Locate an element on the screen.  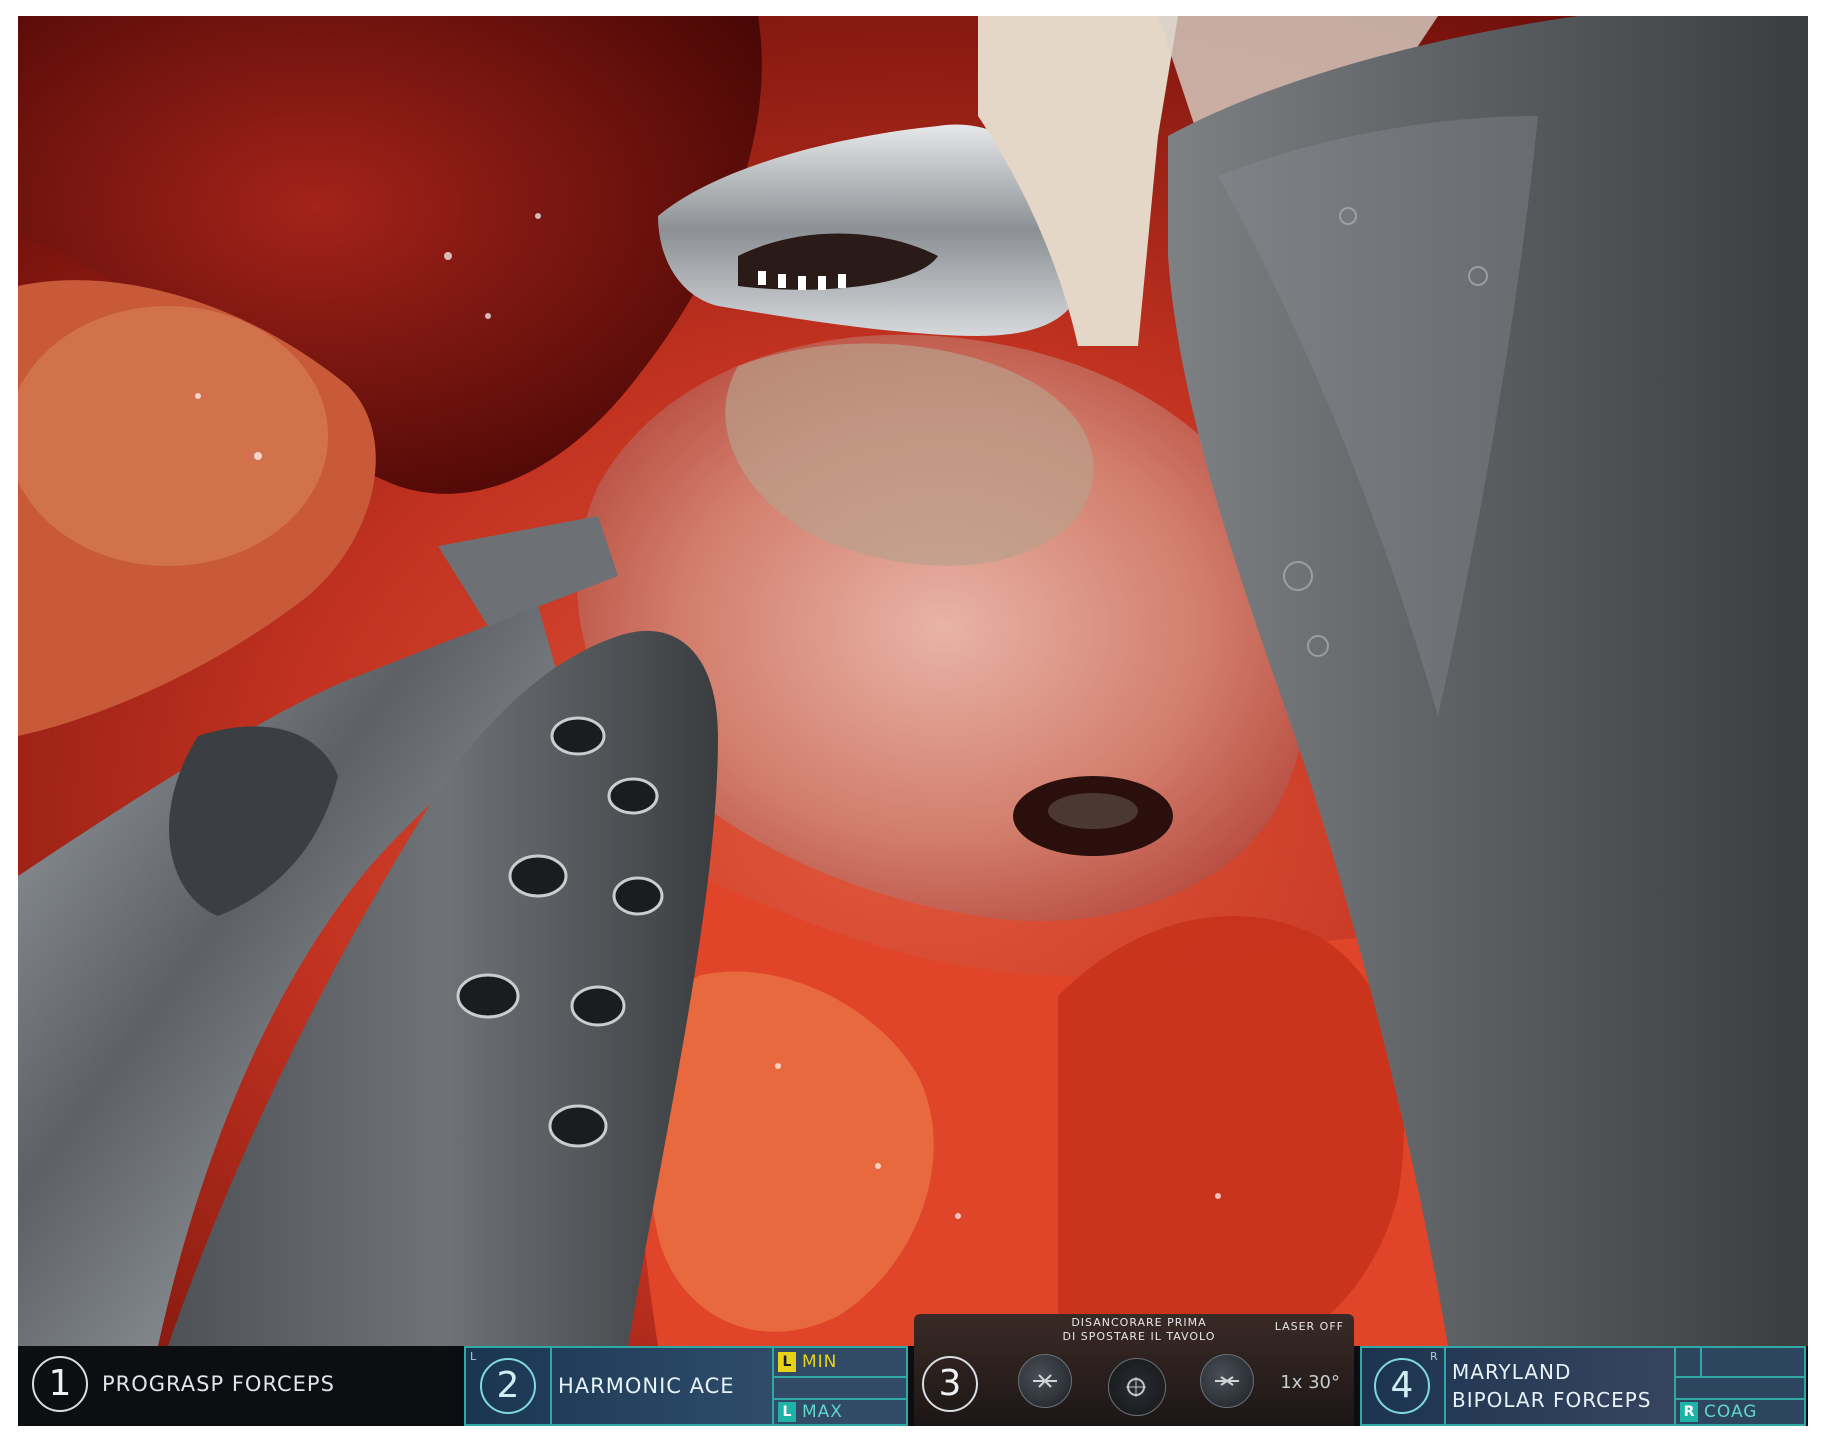
arm-2-energy-top-key: L is located at coordinates (787, 1362).